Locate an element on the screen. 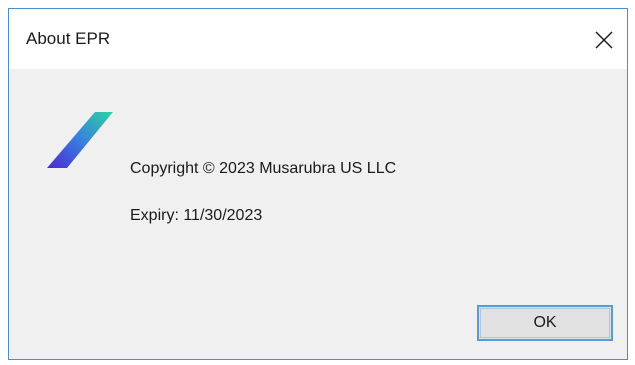 This screenshot has height=365, width=635. close-button is located at coordinates (604, 39).